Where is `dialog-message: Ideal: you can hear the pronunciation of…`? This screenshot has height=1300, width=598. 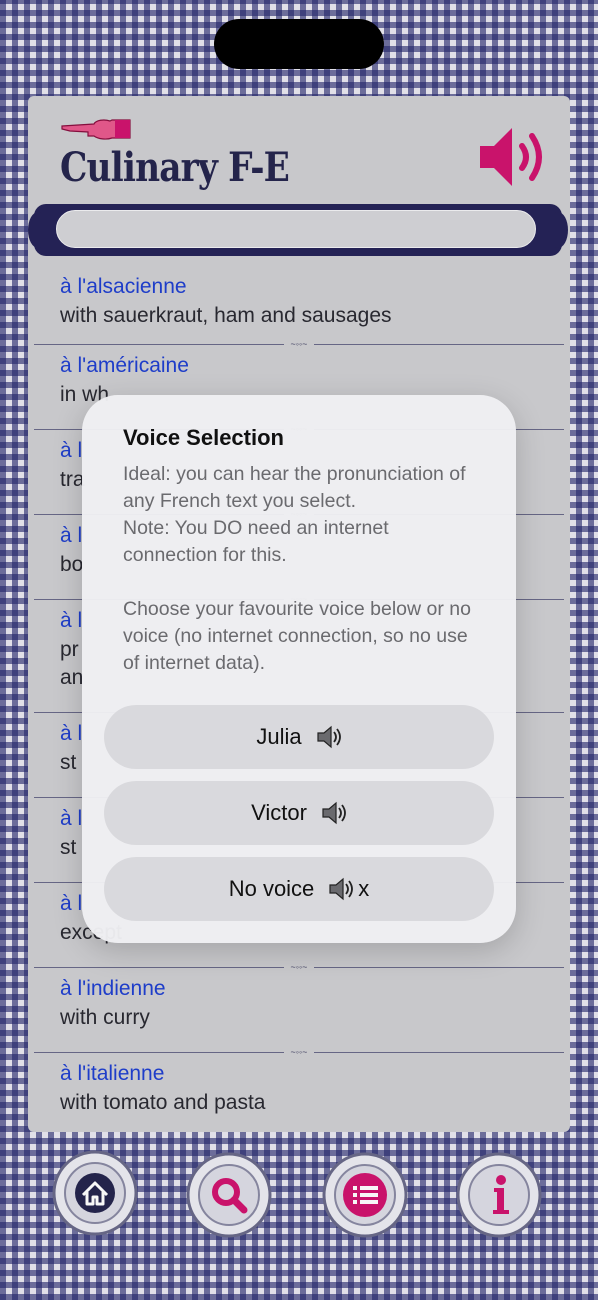 dialog-message: Ideal: you can hear the pronunciation of… is located at coordinates (303, 569).